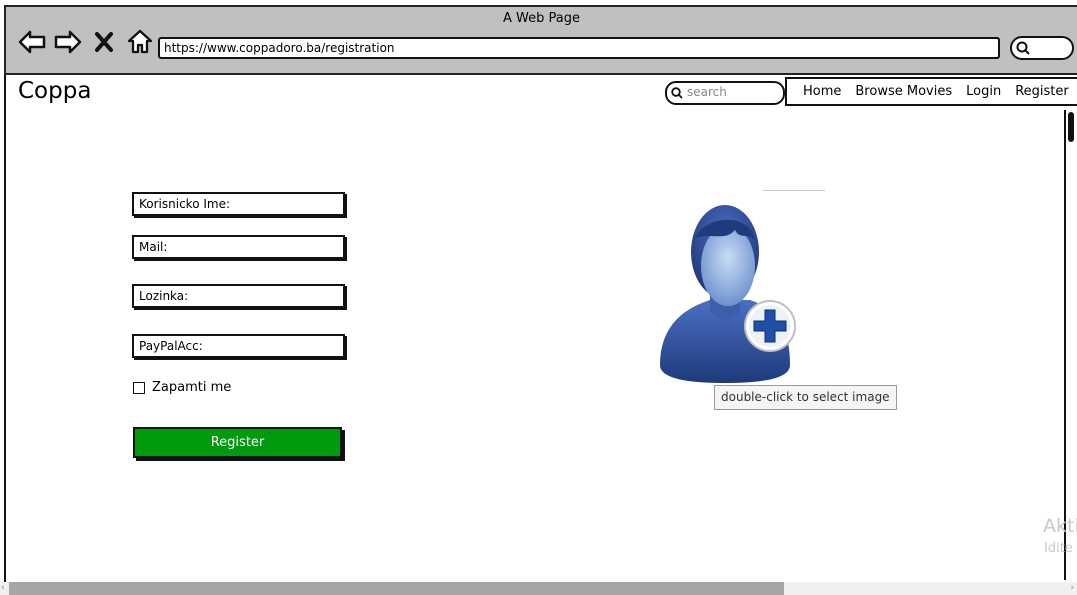 The image size is (1077, 595). What do you see at coordinates (238, 296) in the screenshot?
I see `password-field: Lozinka:` at bounding box center [238, 296].